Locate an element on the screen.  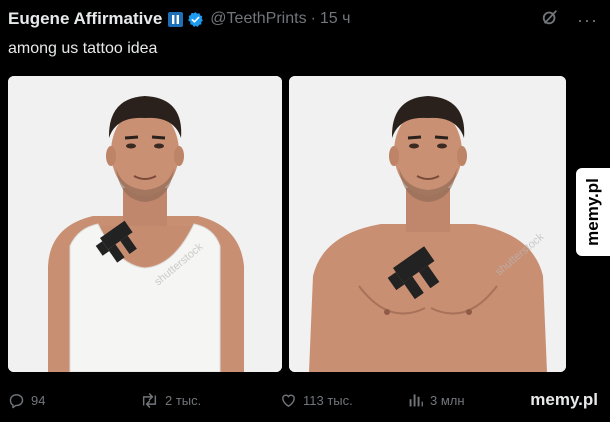
retweet-button: 2 тыс. is located at coordinates (170, 400).